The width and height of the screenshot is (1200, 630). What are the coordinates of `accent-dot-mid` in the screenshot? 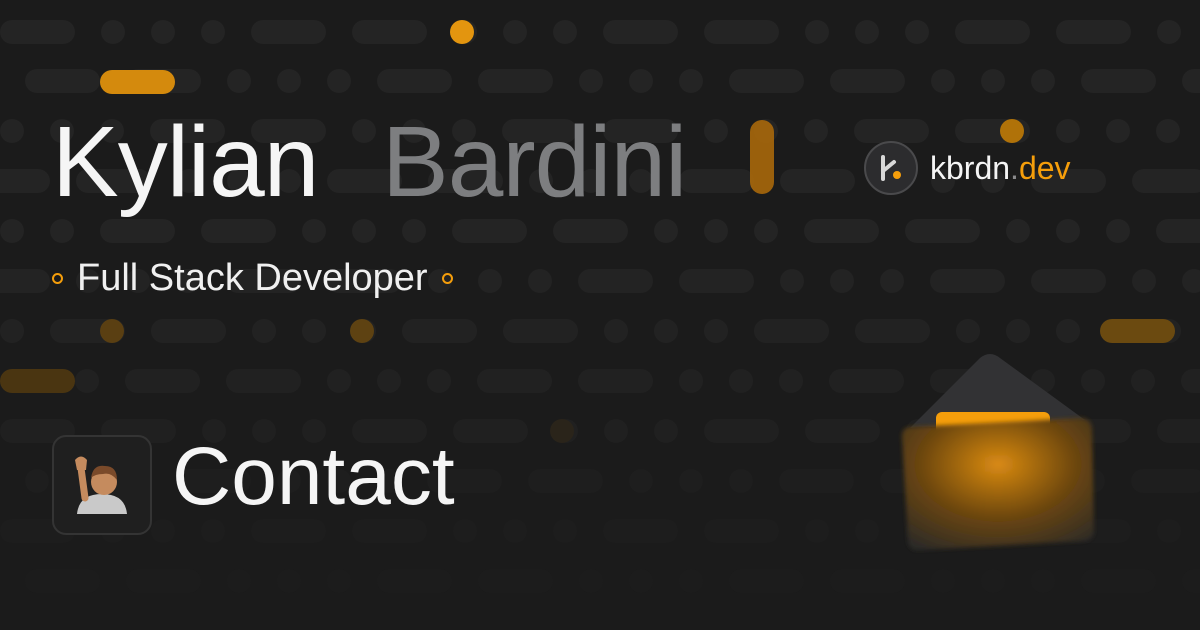 It's located at (362, 331).